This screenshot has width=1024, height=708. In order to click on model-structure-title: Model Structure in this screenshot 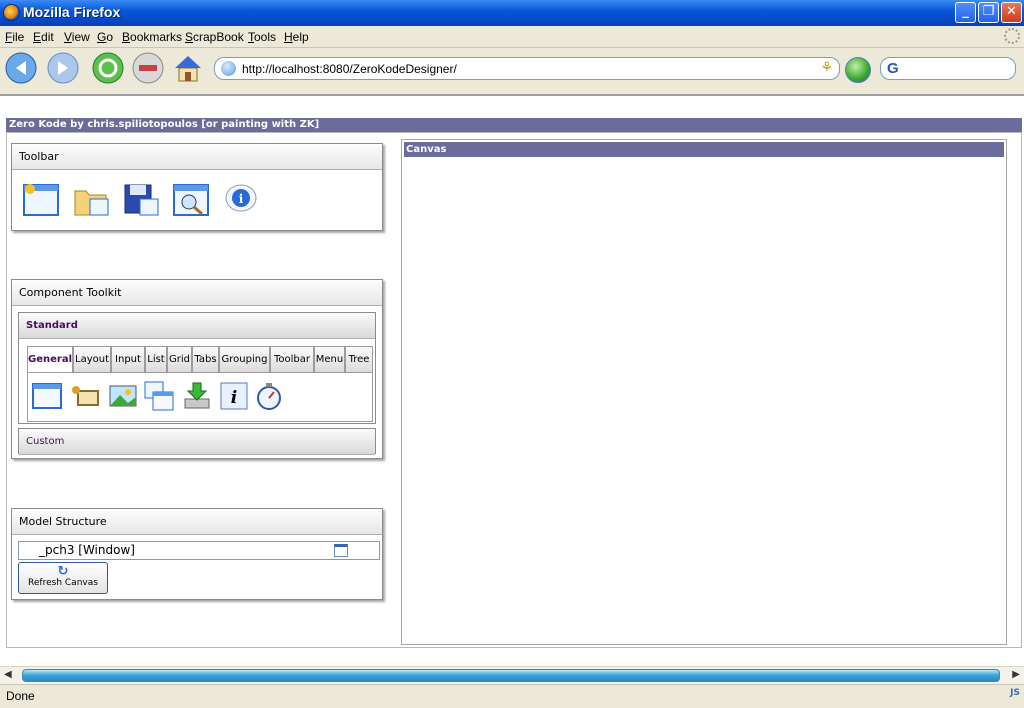, I will do `click(197, 522)`.